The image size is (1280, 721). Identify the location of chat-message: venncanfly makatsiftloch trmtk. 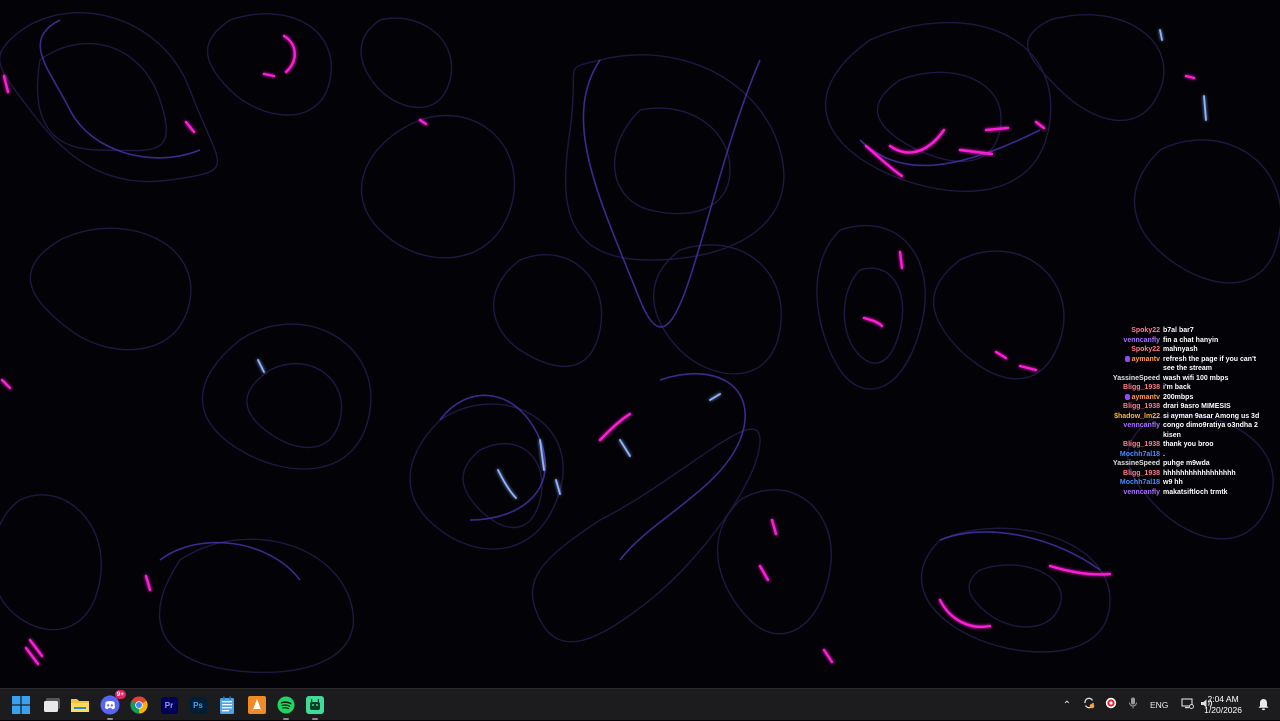
(1180, 493).